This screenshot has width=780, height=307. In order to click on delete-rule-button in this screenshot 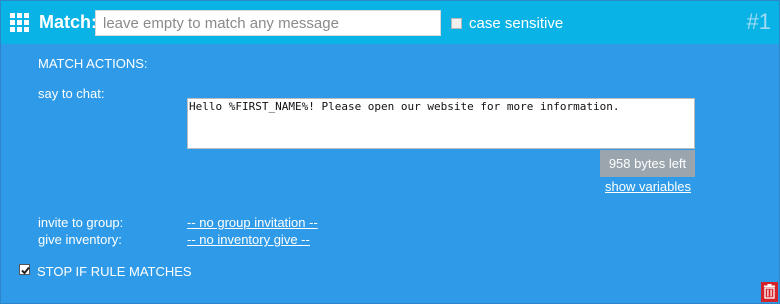, I will do `click(769, 292)`.